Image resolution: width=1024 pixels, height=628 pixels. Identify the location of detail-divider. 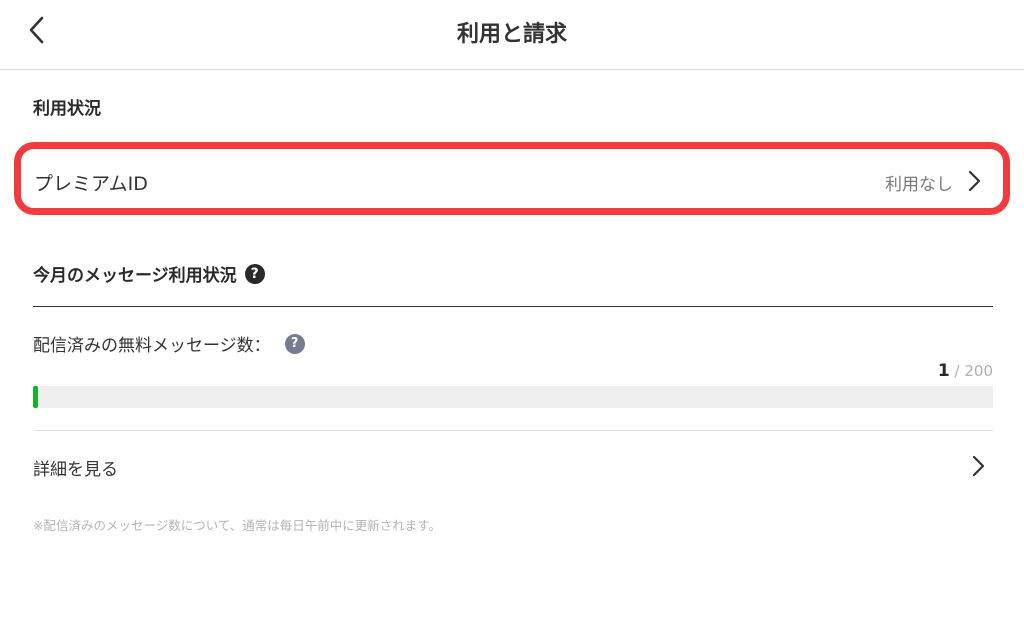
(513, 430).